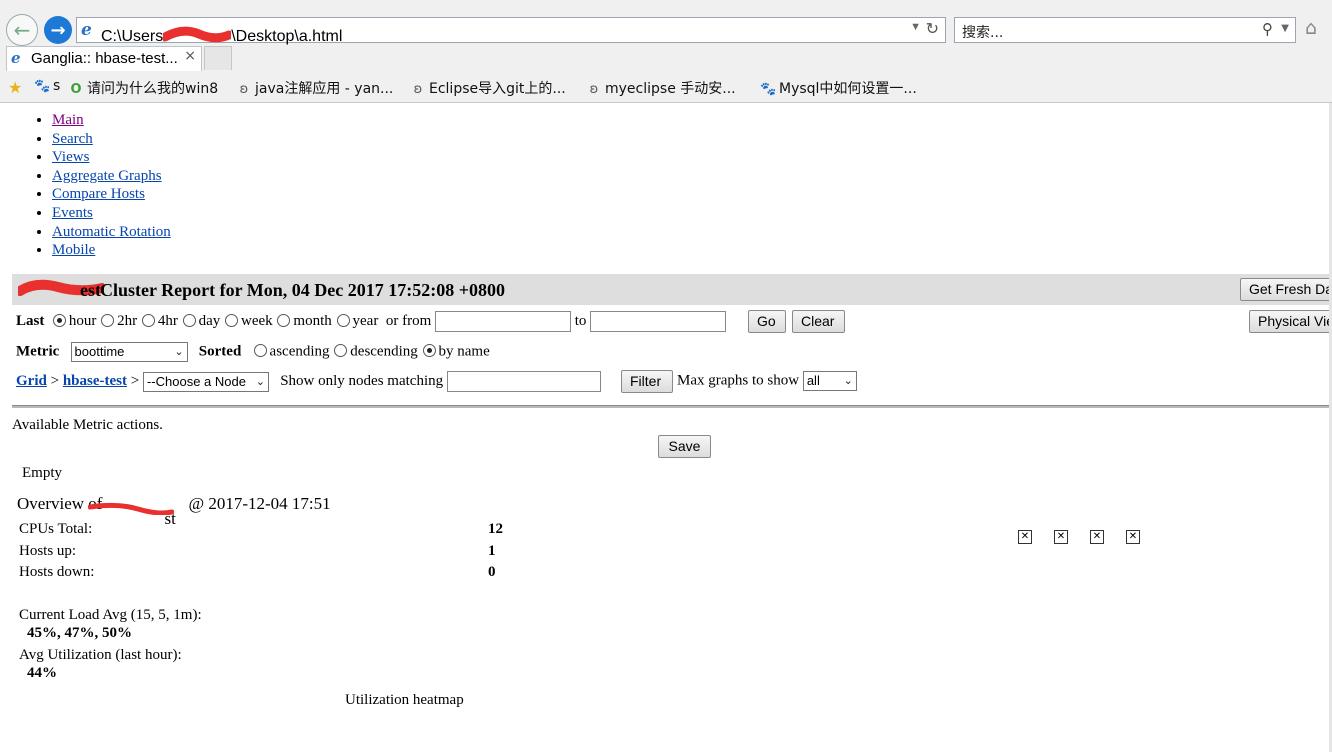 Image resolution: width=1332 pixels, height=752 pixels. I want to click on range-from-input, so click(502, 321).